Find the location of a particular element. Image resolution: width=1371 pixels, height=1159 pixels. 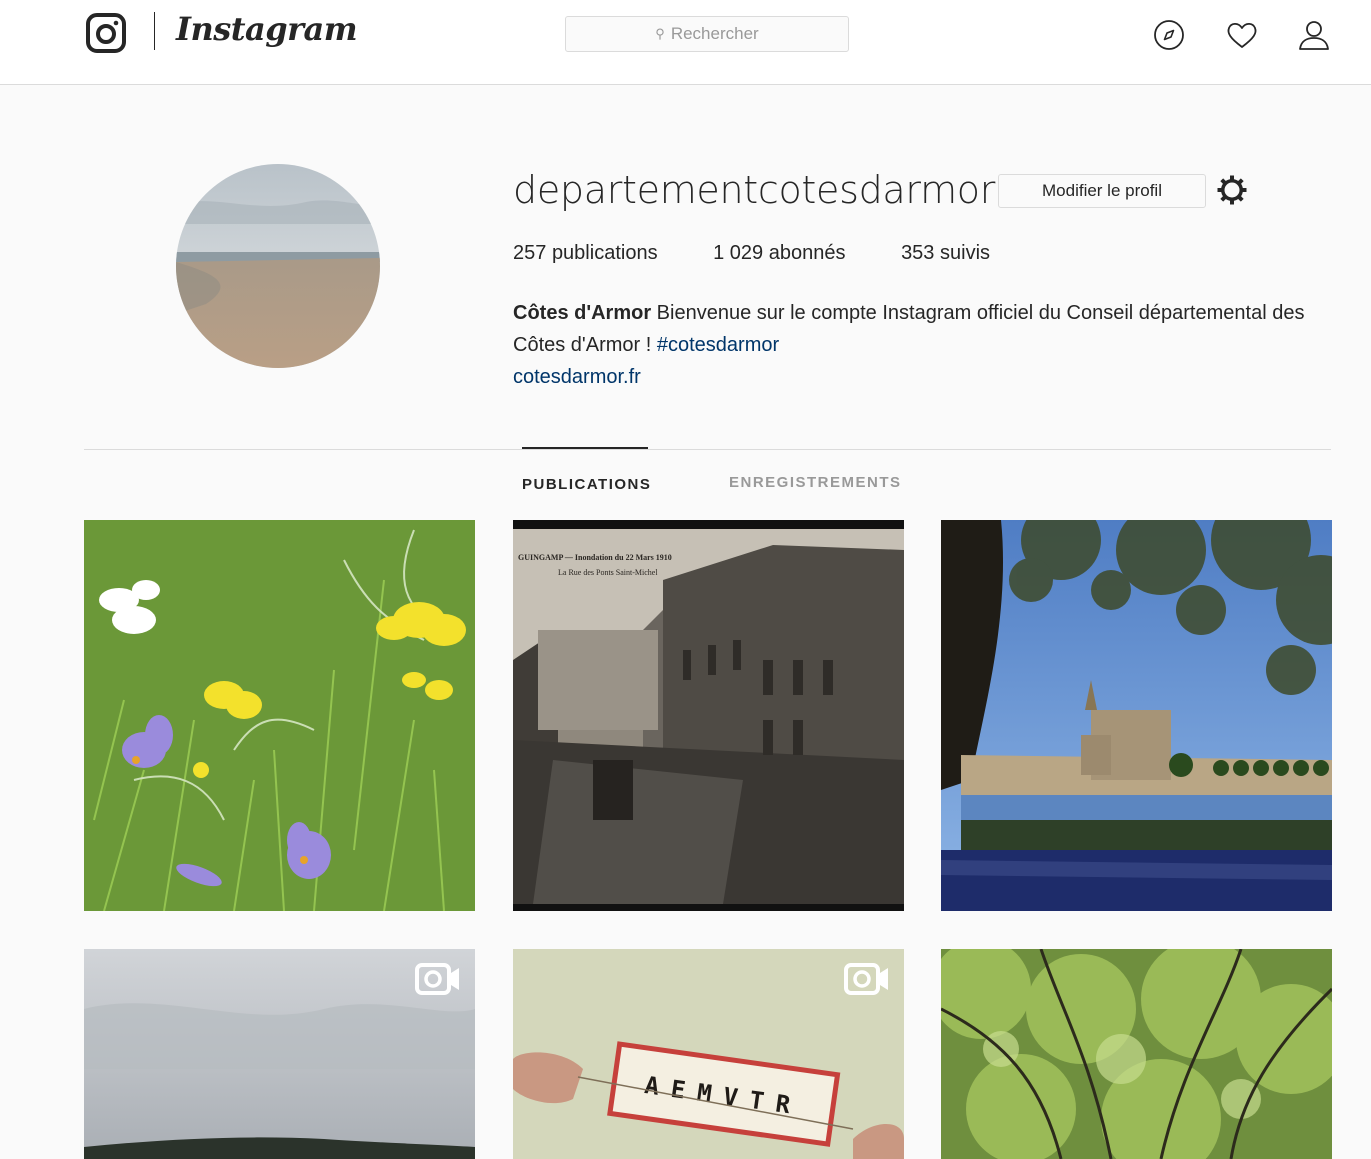

post-thumbnail: AEMVTR is located at coordinates (708, 1054).